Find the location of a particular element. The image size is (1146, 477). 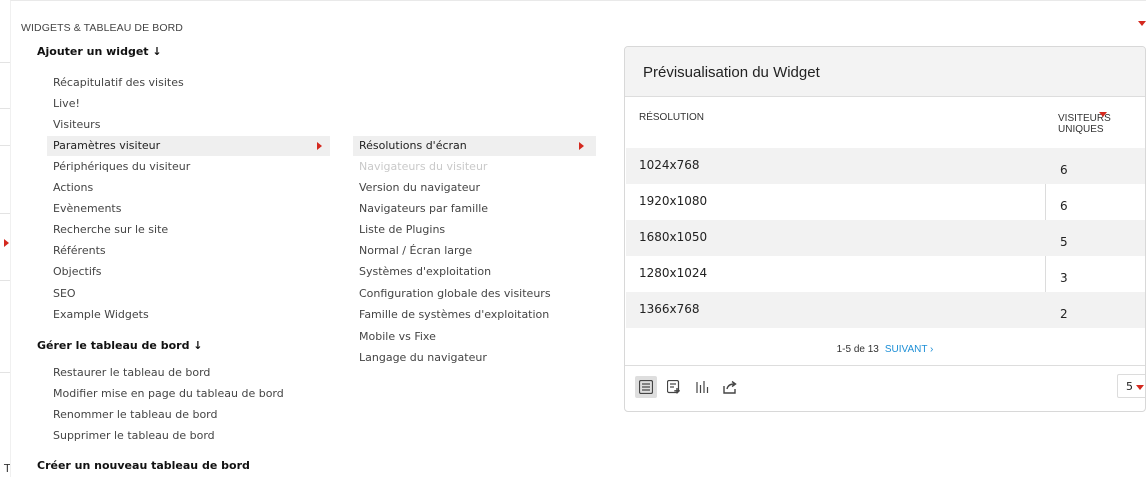

subcategory-item: Famille de systèmes d'exploitation is located at coordinates (454, 314).